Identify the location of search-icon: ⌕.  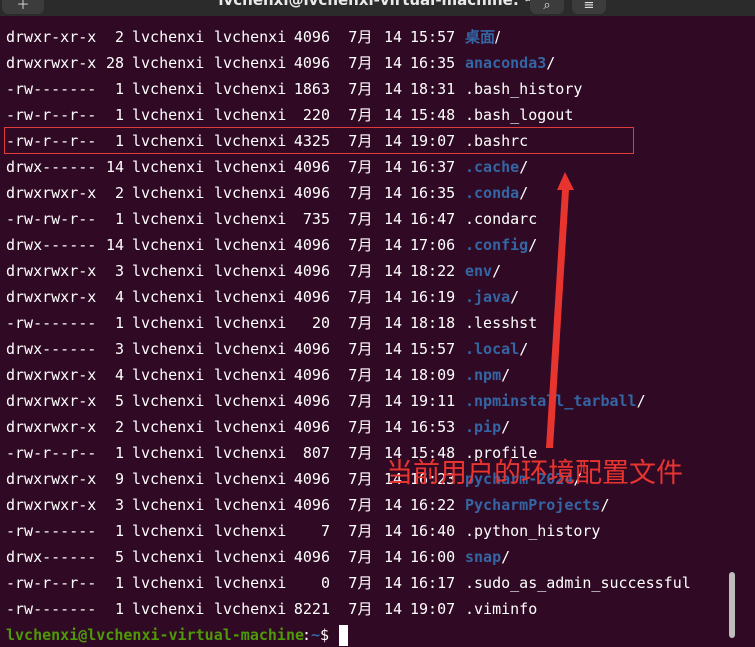
(547, 7).